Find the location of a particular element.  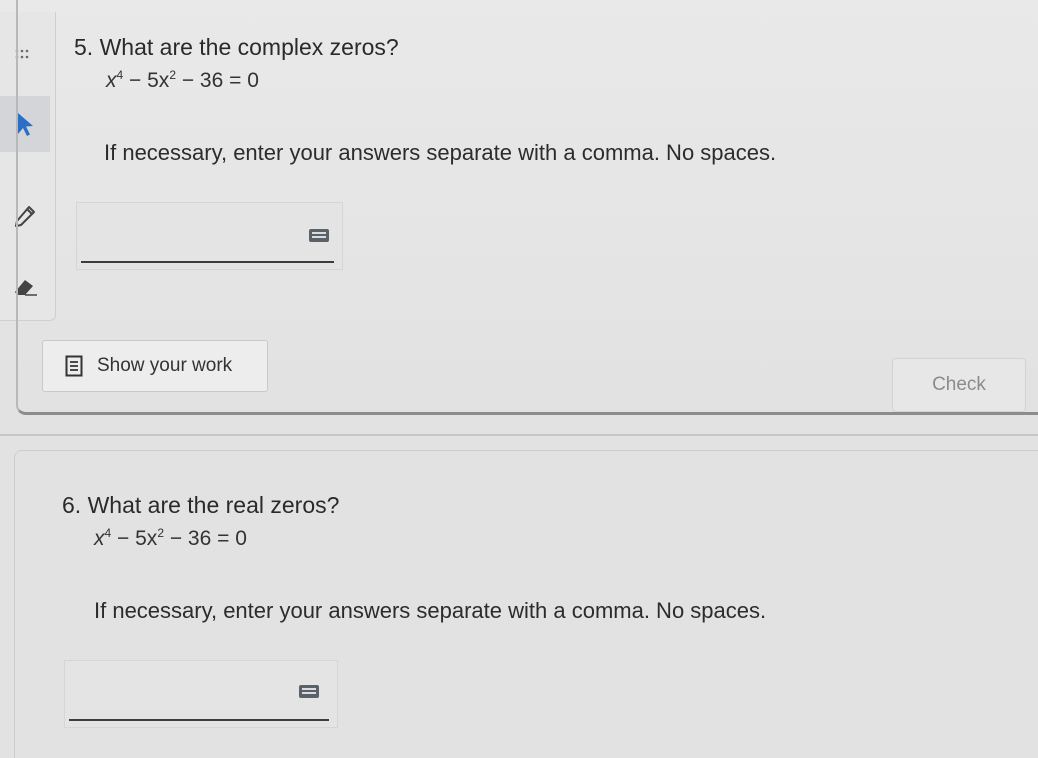

question-6-title: 6. What are the real zeros? is located at coordinates (200, 505).